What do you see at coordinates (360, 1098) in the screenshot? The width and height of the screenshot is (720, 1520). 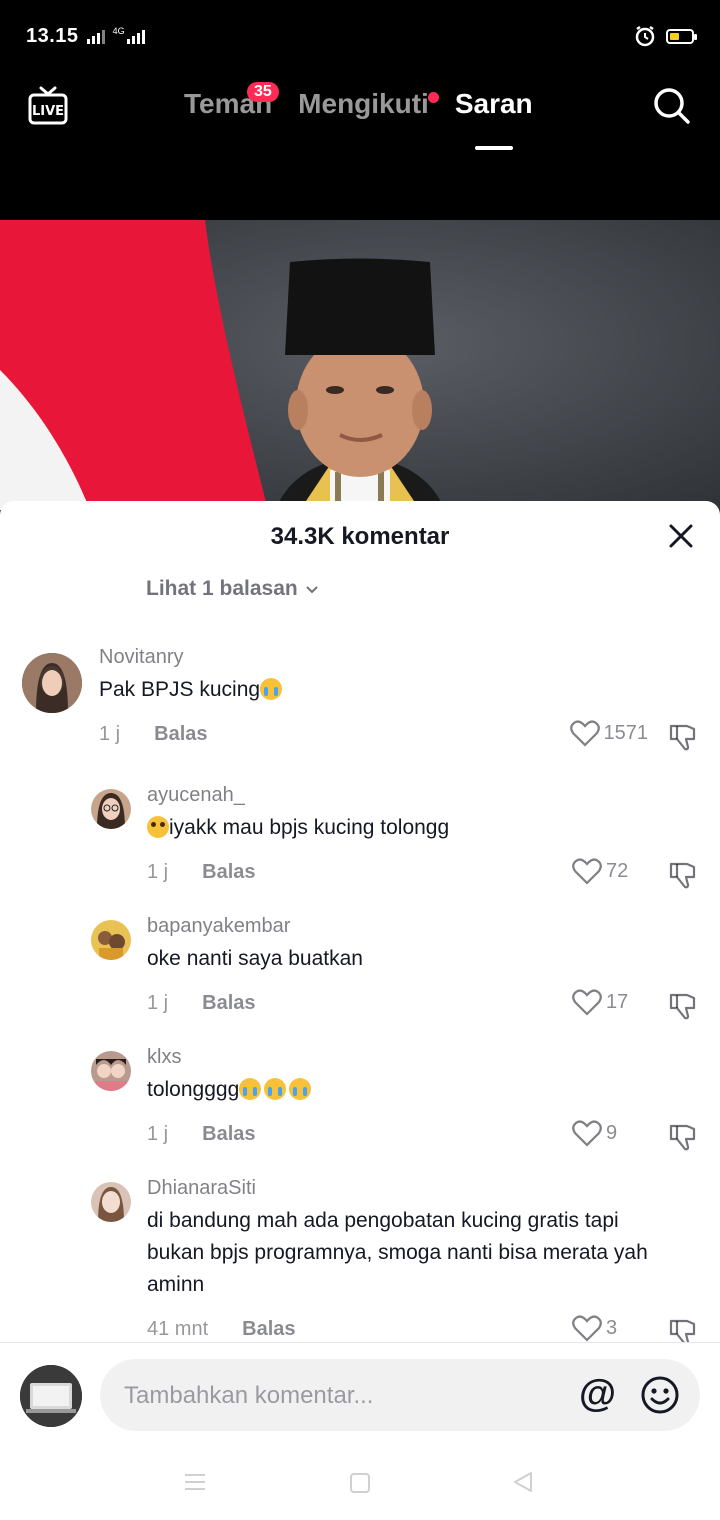 I see `comment-item: klxs tolongggg 1 j Balas 9` at bounding box center [360, 1098].